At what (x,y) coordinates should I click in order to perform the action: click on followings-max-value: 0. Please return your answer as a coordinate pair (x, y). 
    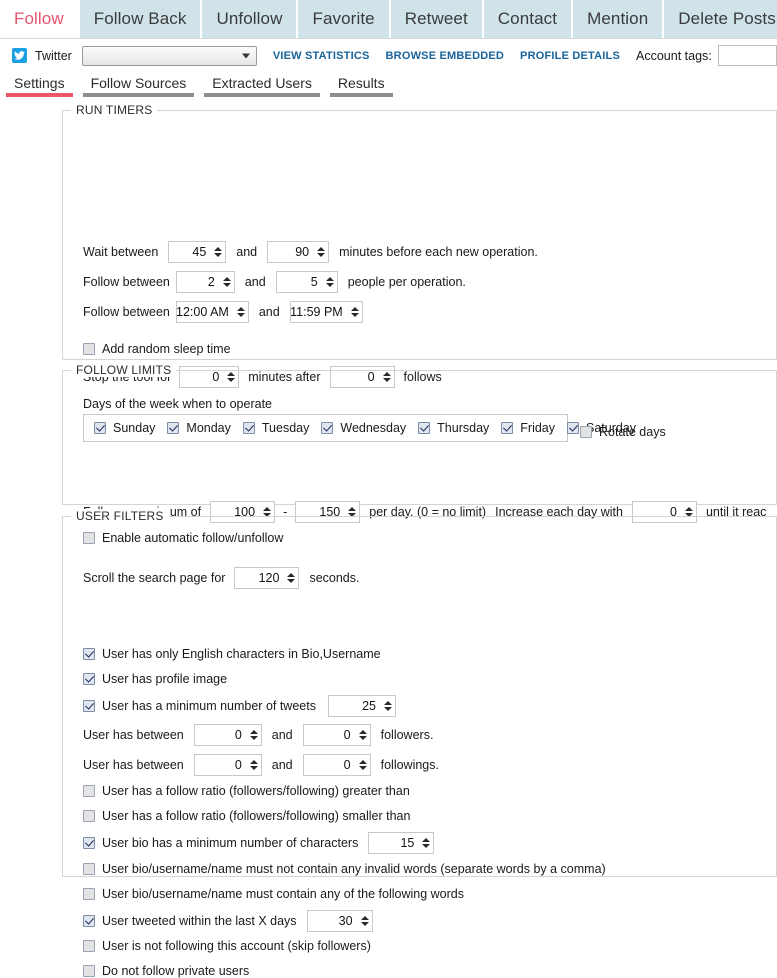
    Looking at the image, I should click on (347, 765).